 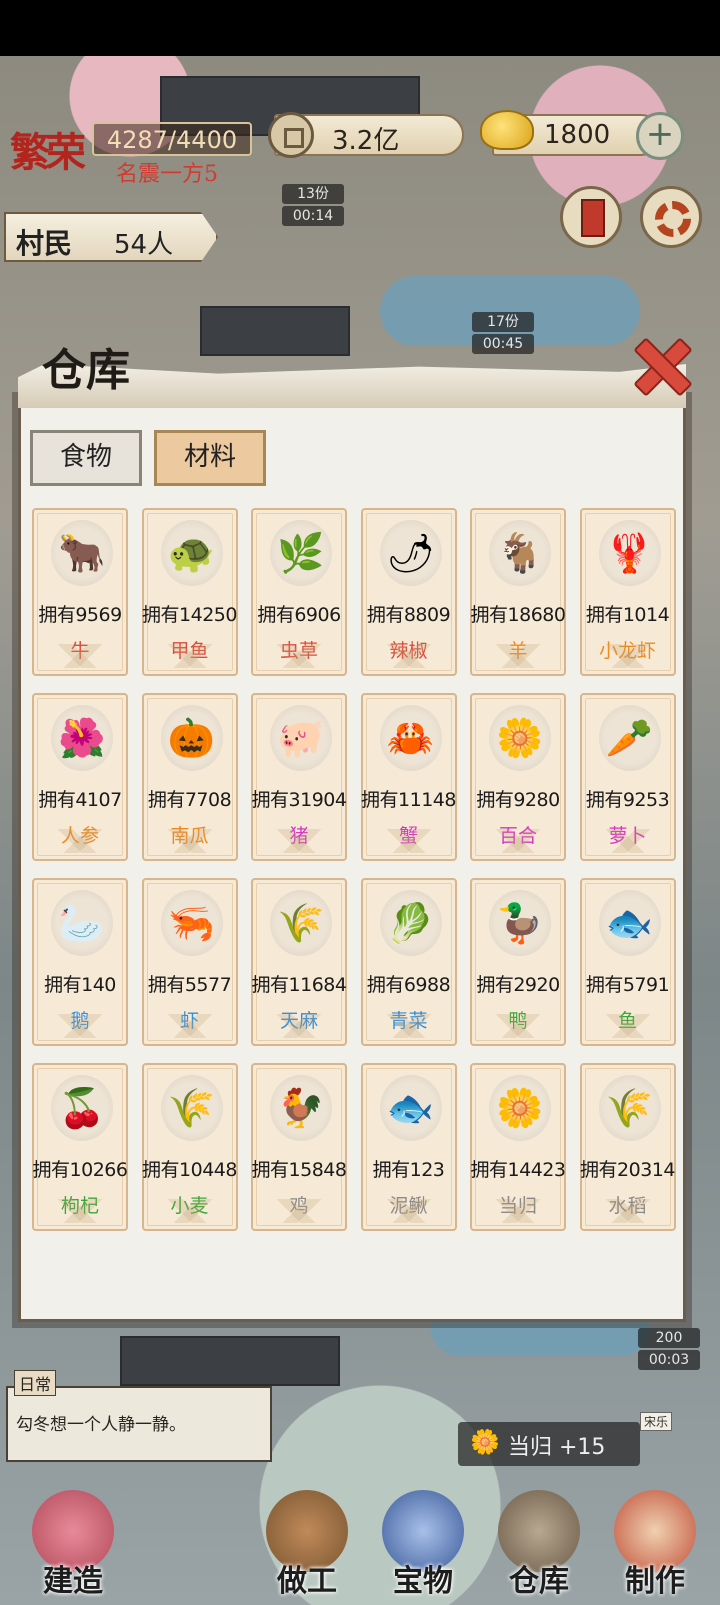 What do you see at coordinates (139, 1416) in the screenshot?
I see `daily-message: 日常 勾冬想一个人静一静。` at bounding box center [139, 1416].